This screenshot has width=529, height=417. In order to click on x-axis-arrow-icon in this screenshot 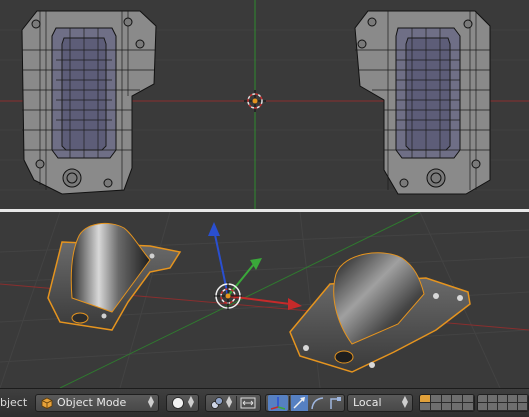, I will do `click(295, 304)`.